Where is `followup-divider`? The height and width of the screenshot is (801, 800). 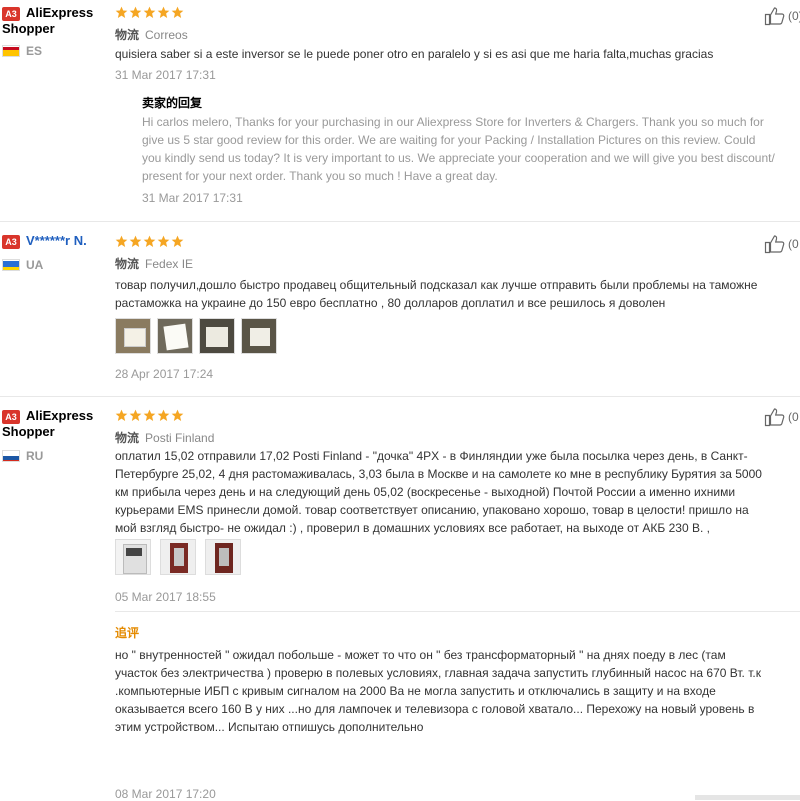 followup-divider is located at coordinates (457, 611).